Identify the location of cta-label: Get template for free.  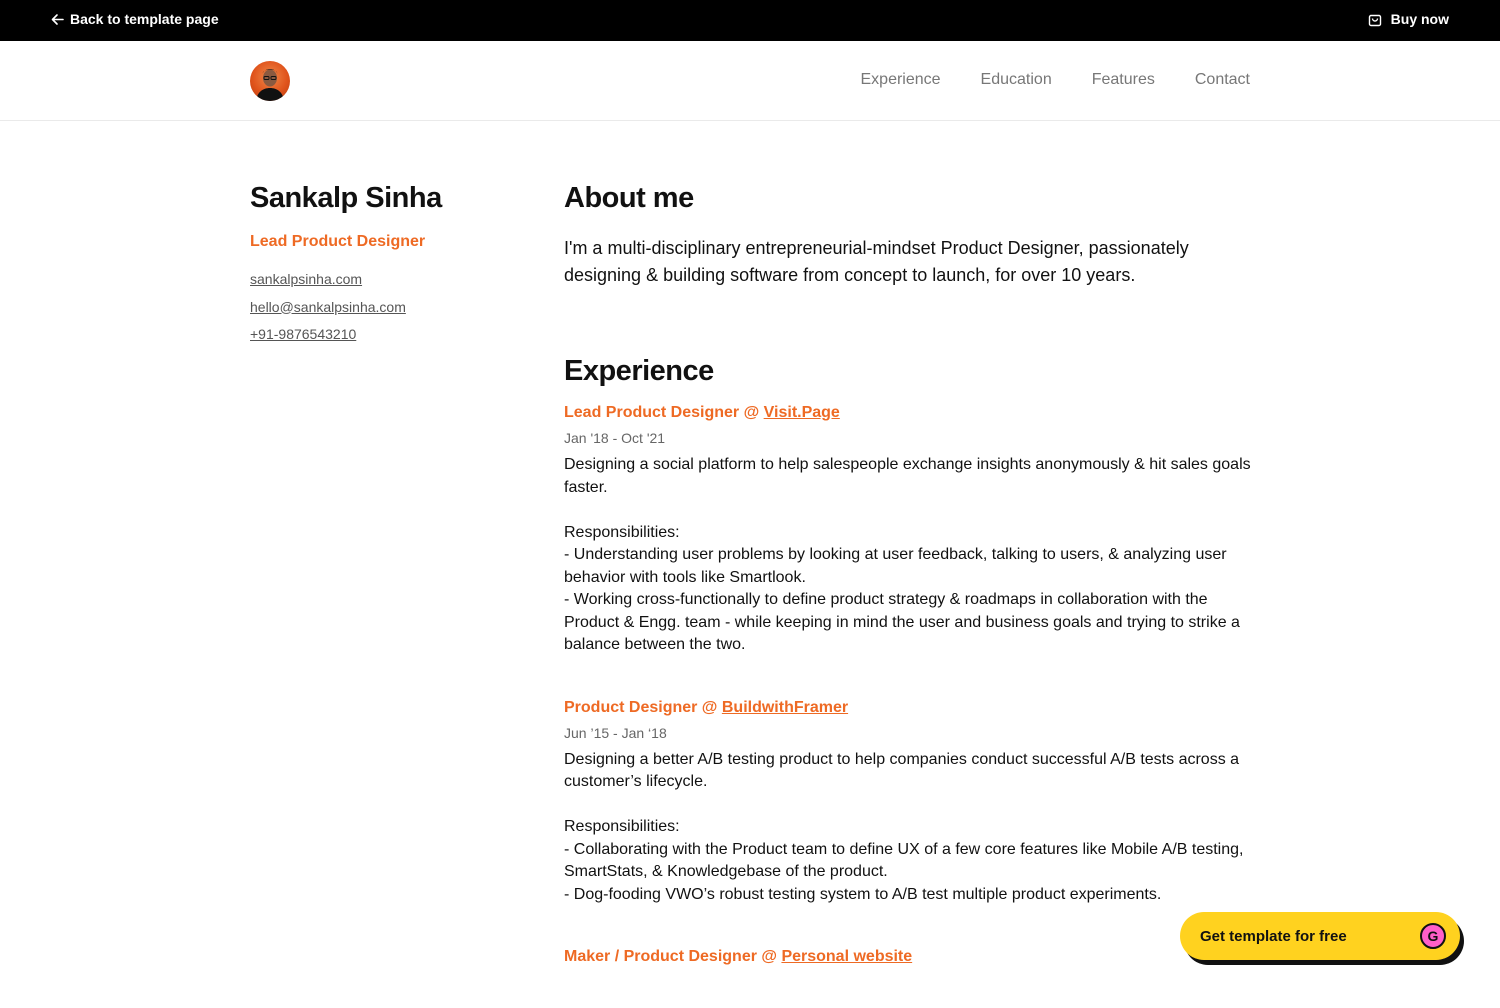
(1273, 936).